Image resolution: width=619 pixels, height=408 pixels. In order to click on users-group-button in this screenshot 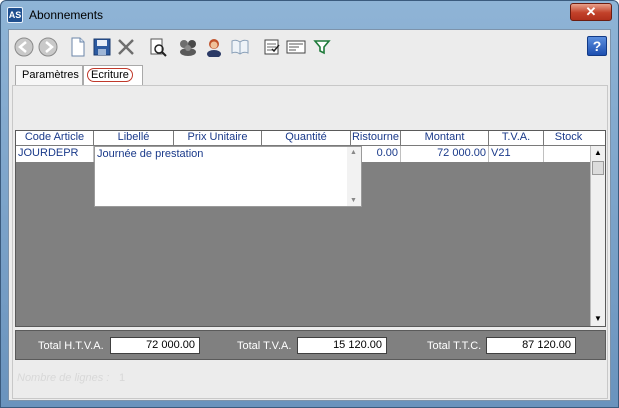, I will do `click(188, 47)`.